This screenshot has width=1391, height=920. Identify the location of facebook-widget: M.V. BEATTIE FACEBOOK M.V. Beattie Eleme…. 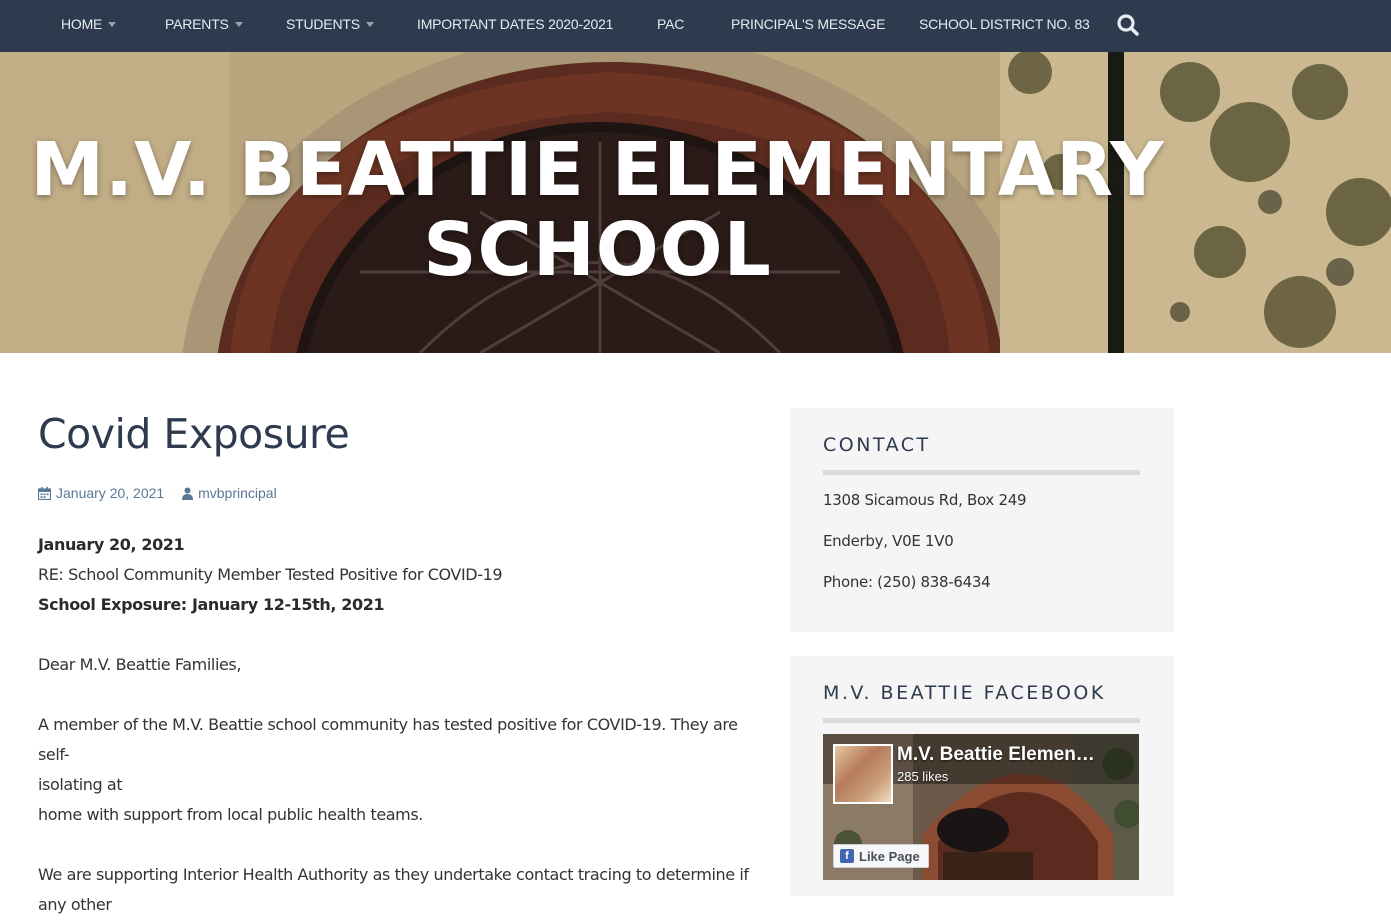
(982, 776).